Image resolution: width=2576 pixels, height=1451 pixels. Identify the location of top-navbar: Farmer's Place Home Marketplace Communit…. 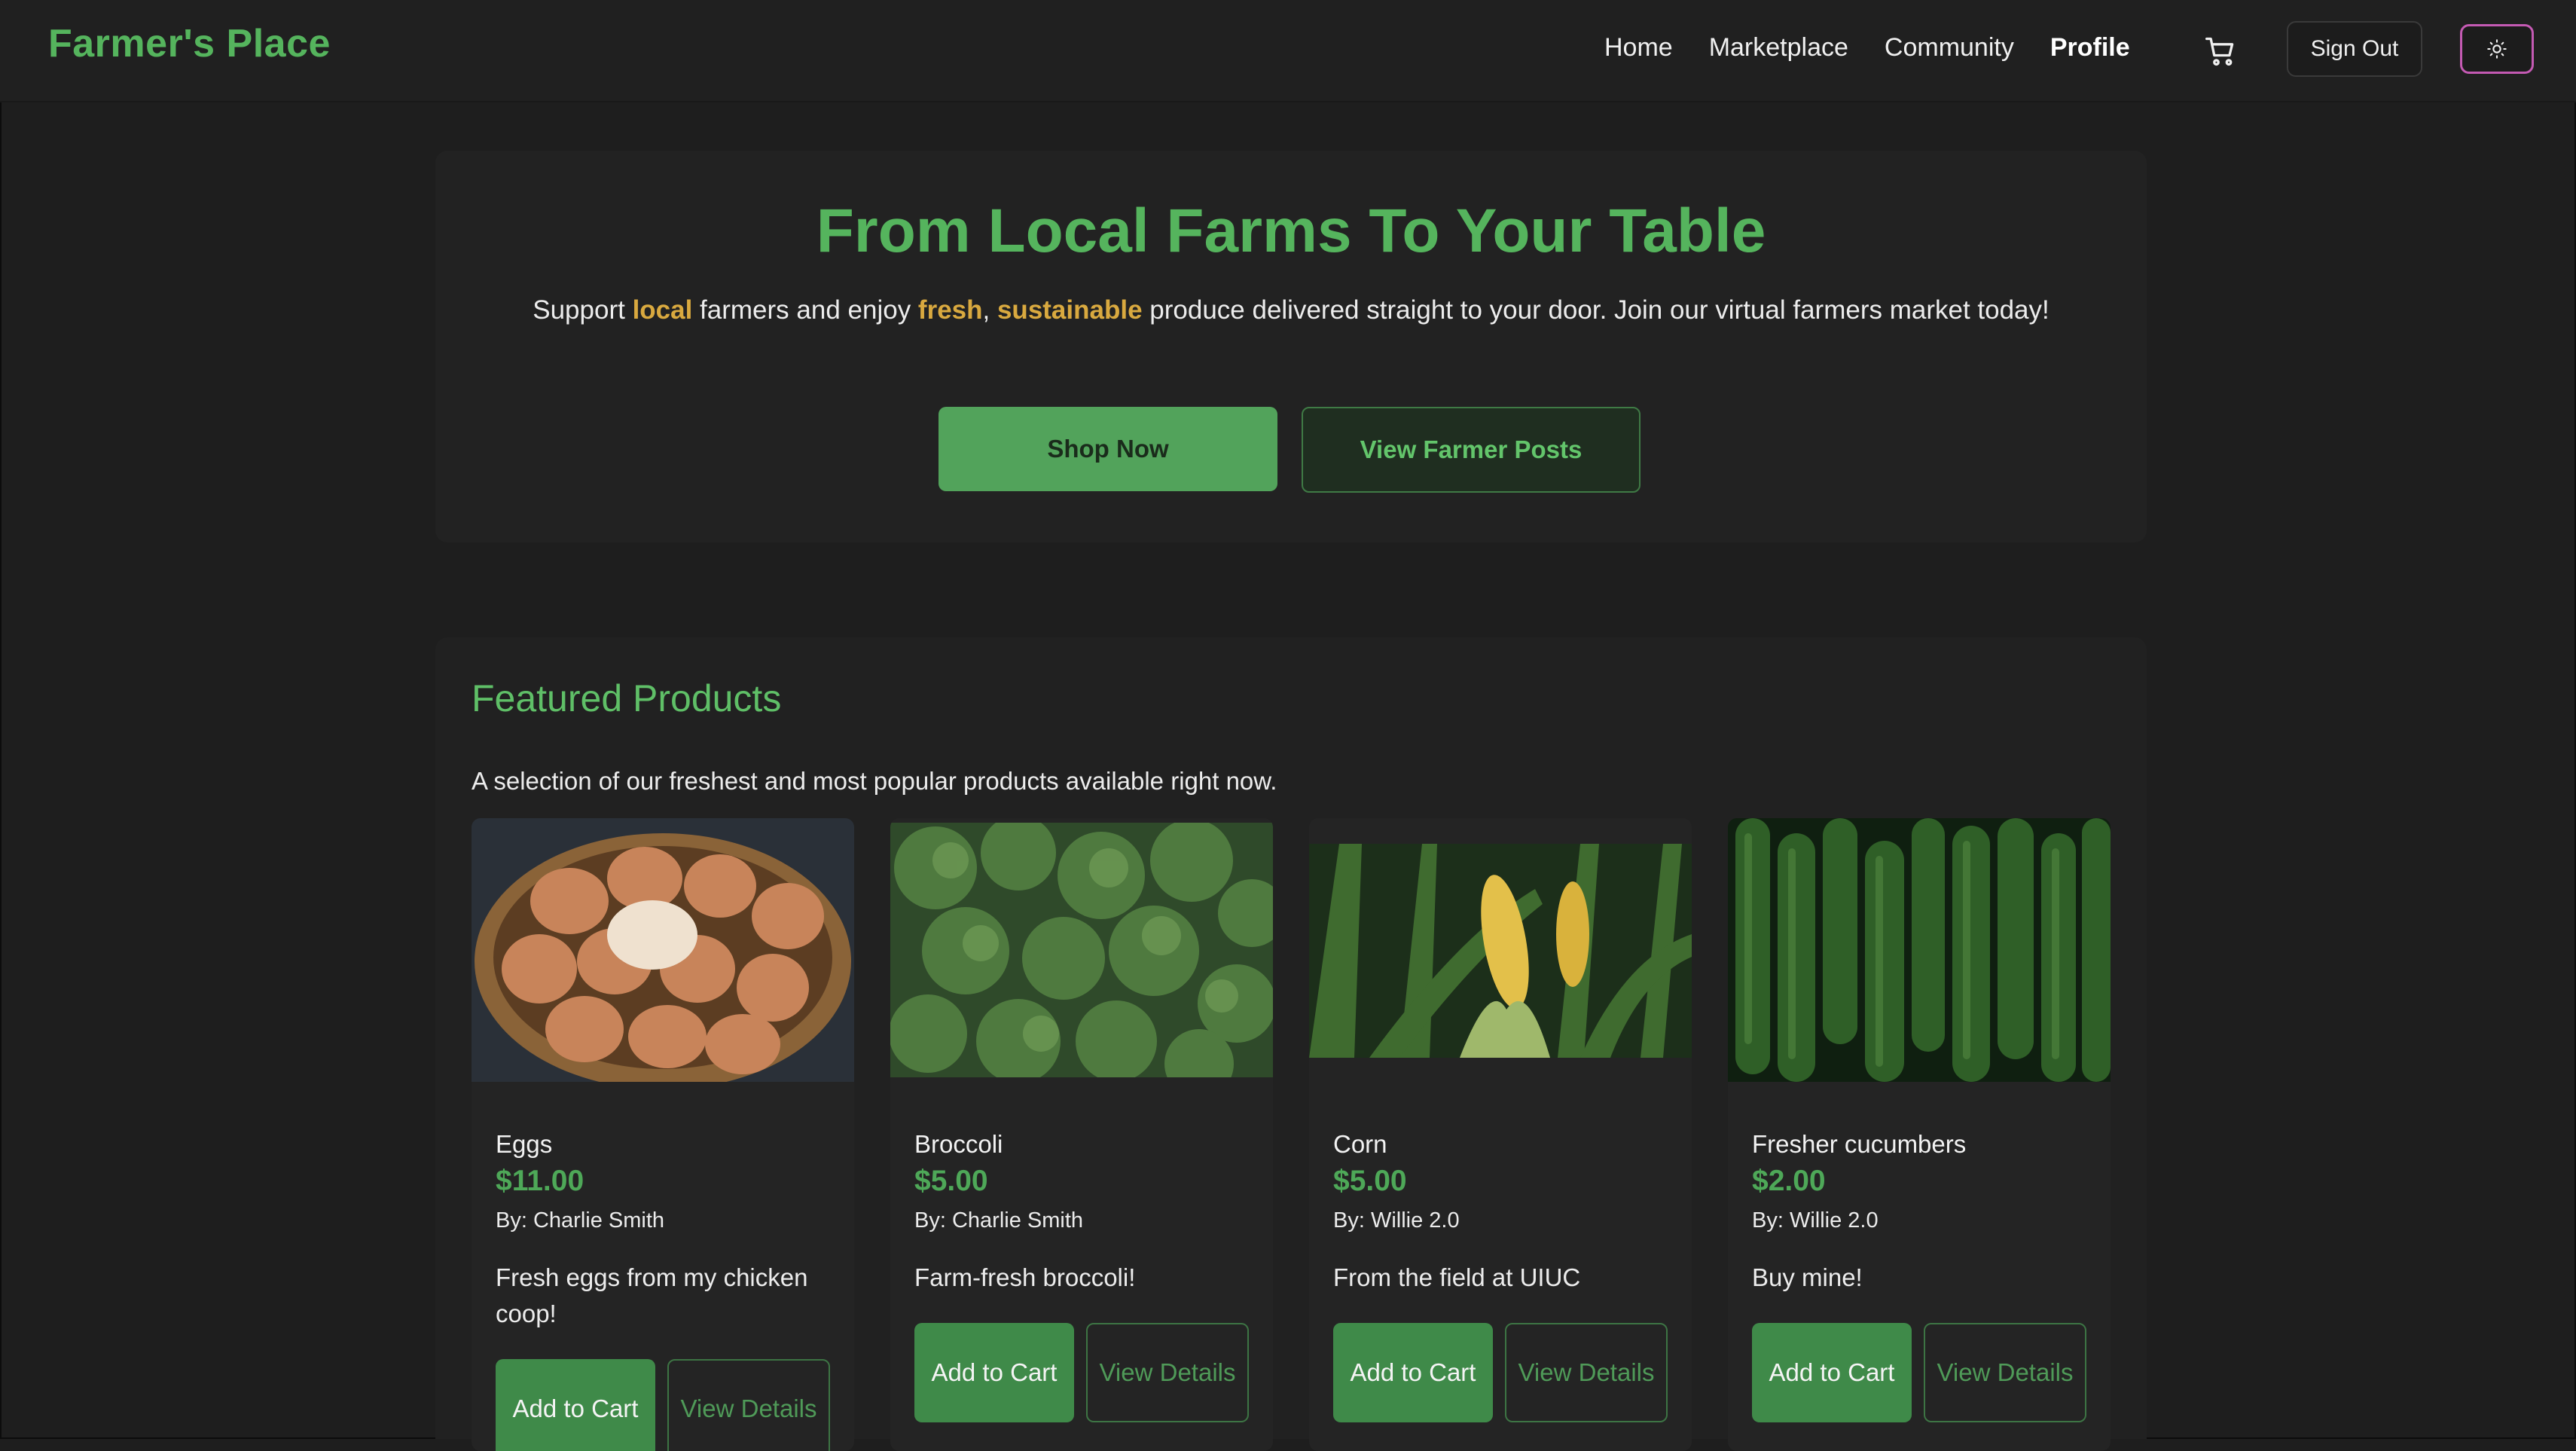
(1288, 51).